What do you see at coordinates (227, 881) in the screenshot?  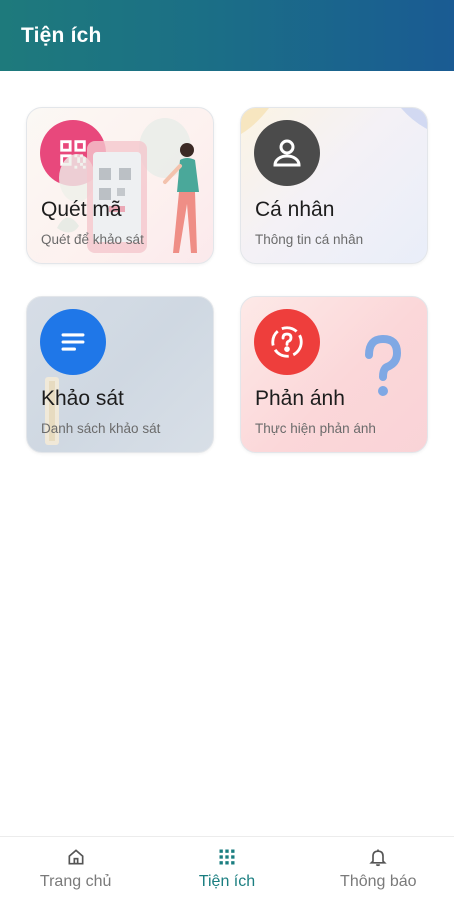 I see `nav-label-utilities: Tiện ích` at bounding box center [227, 881].